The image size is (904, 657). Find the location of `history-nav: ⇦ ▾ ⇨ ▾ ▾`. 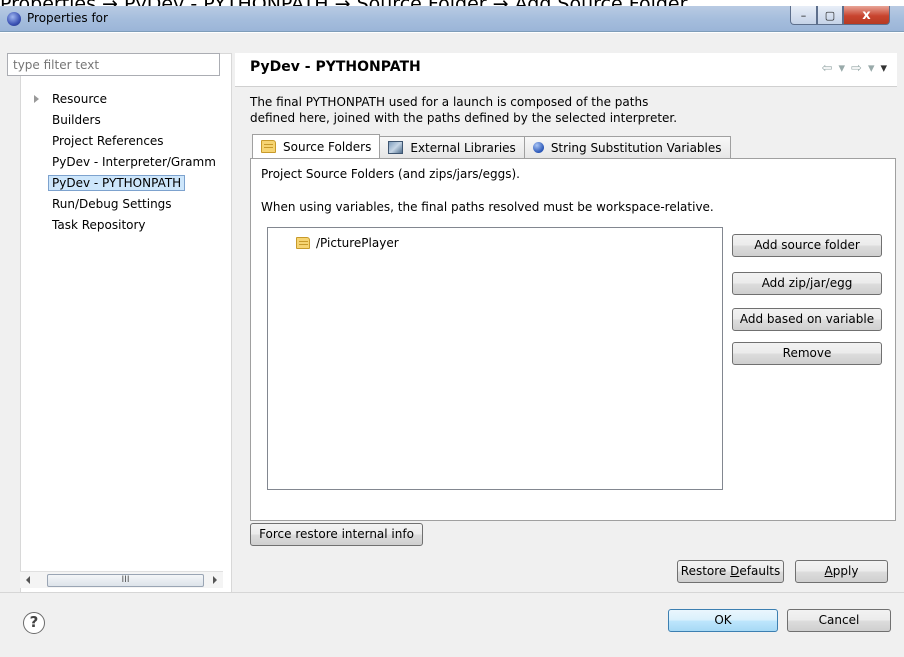

history-nav: ⇦ ▾ ⇨ ▾ ▾ is located at coordinates (854, 68).